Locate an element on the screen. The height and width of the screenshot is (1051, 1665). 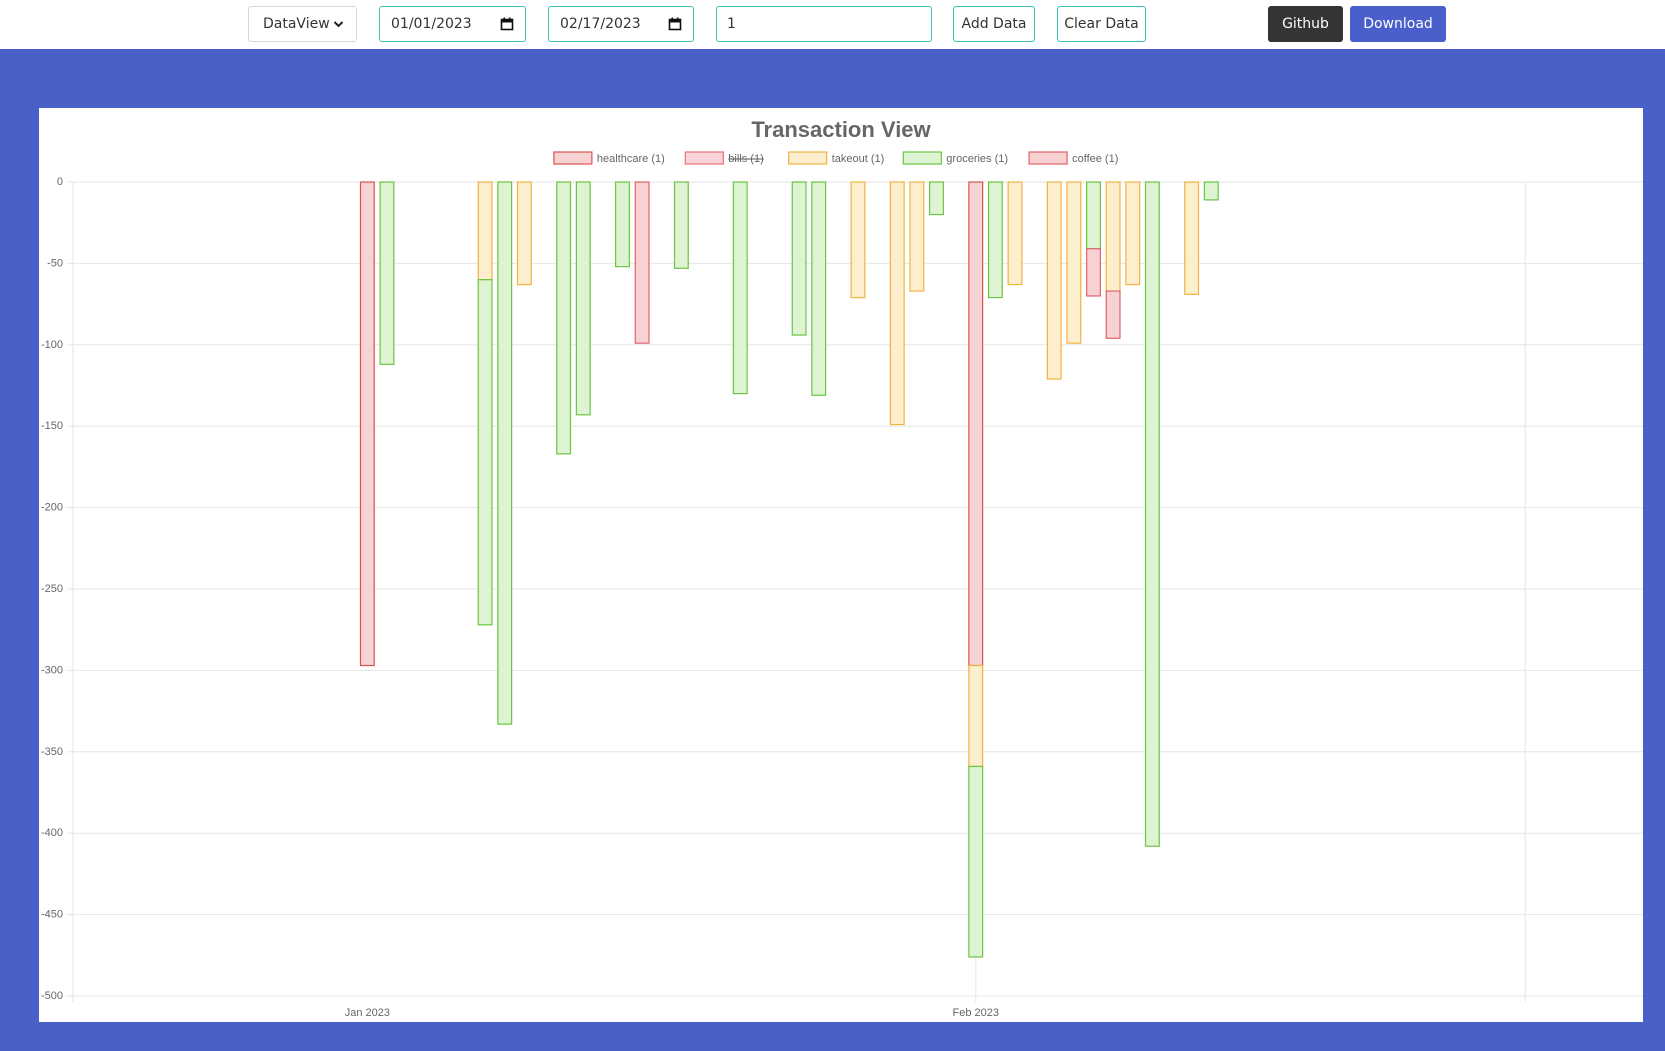
amount-input: 1 is located at coordinates (824, 24).